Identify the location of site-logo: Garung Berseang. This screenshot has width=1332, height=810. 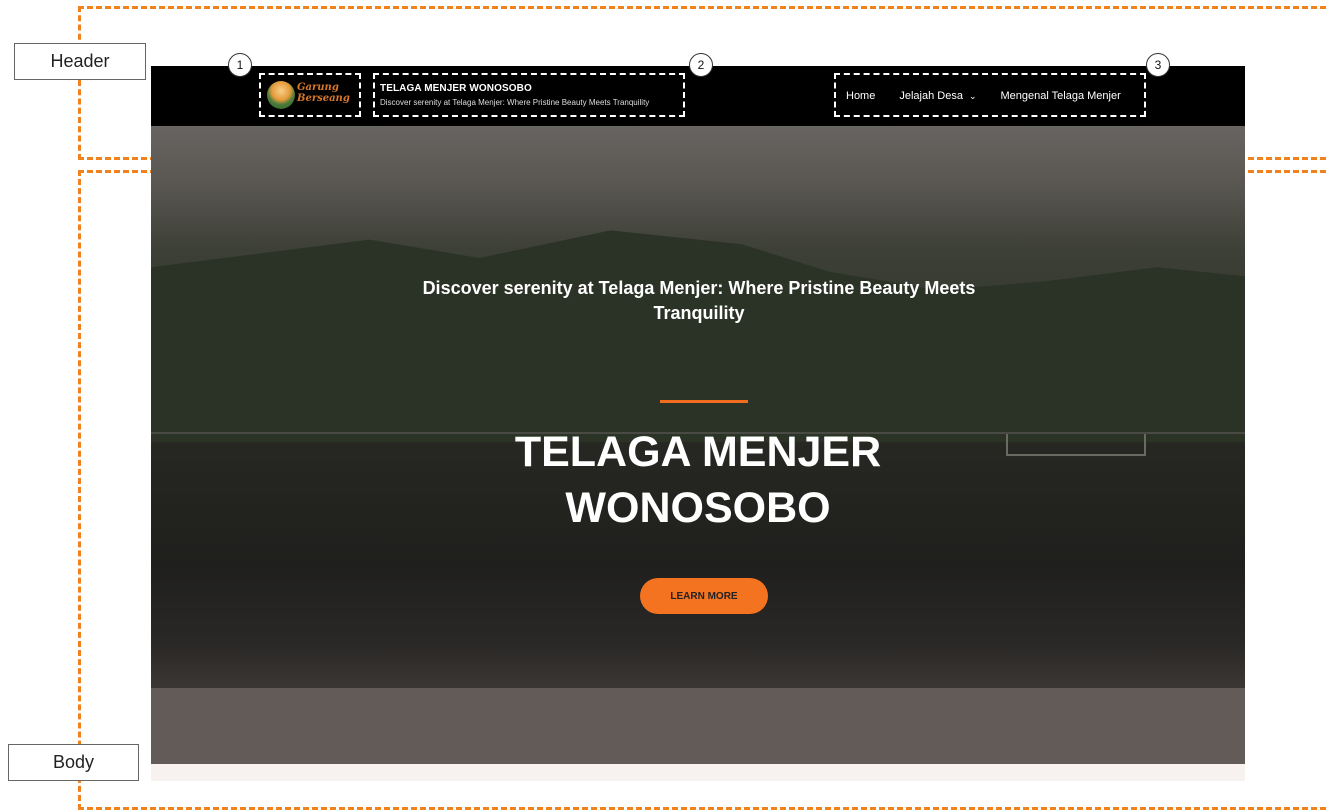
(313, 96).